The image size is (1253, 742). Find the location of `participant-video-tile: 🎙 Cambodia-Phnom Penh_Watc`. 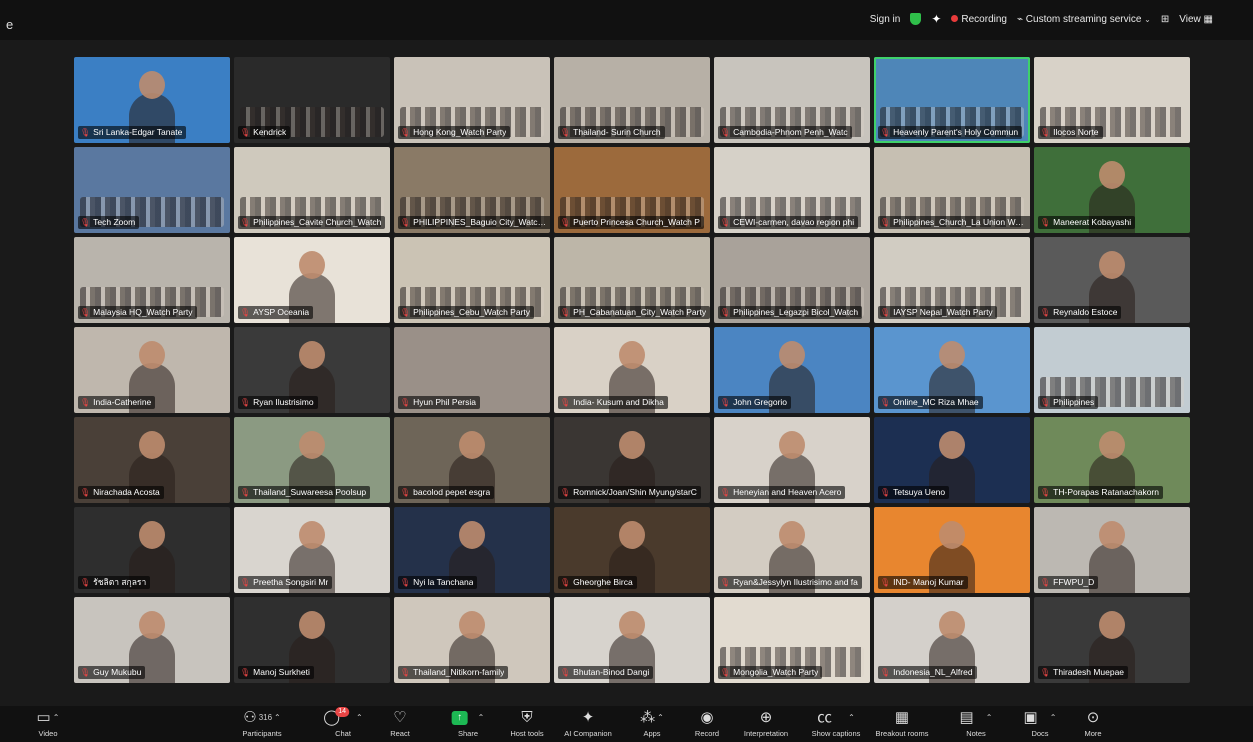

participant-video-tile: 🎙 Cambodia-Phnom Penh_Watc is located at coordinates (792, 100).